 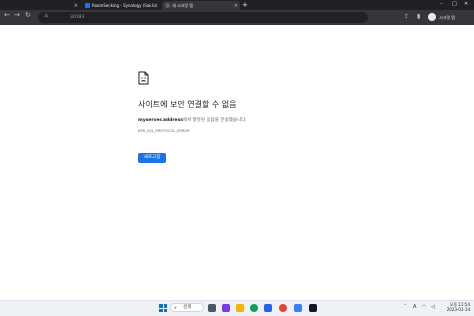 I want to click on volume-icon: ◁, so click(x=433, y=307).